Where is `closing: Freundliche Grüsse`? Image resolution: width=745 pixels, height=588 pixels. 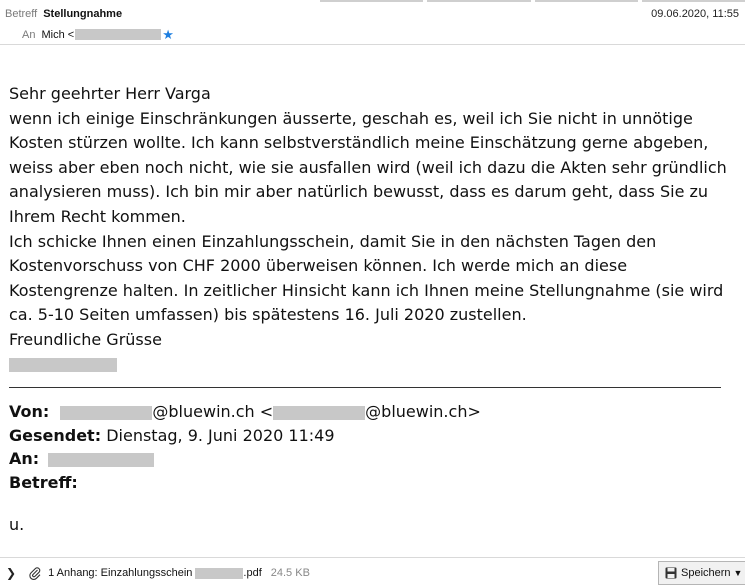
closing: Freundliche Grüsse is located at coordinates (85, 339).